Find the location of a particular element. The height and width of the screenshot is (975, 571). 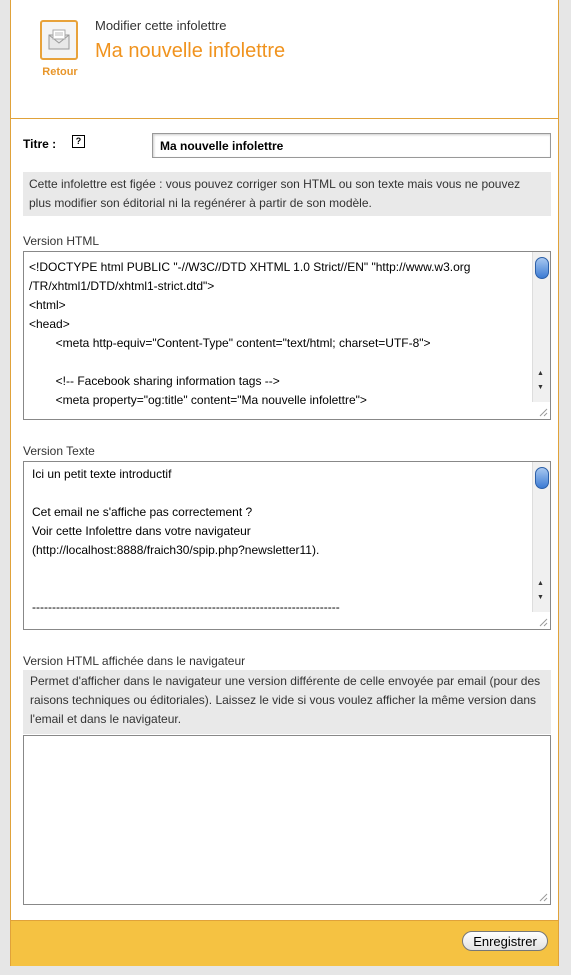

help-icon: ? is located at coordinates (78, 141).